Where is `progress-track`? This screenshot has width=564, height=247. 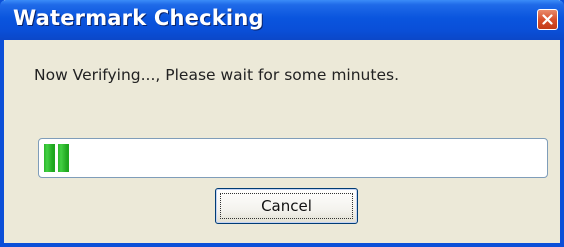 progress-track is located at coordinates (293, 158).